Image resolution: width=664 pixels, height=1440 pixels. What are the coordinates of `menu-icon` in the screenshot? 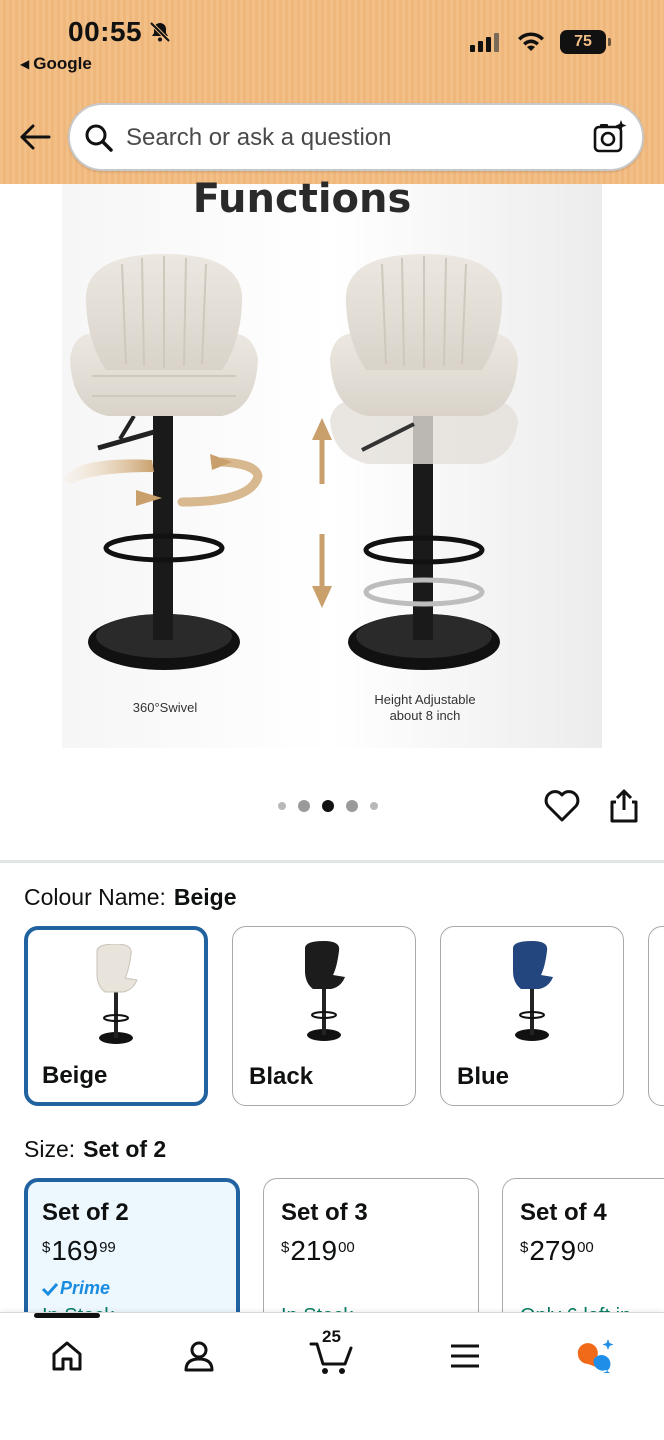 It's located at (465, 1356).